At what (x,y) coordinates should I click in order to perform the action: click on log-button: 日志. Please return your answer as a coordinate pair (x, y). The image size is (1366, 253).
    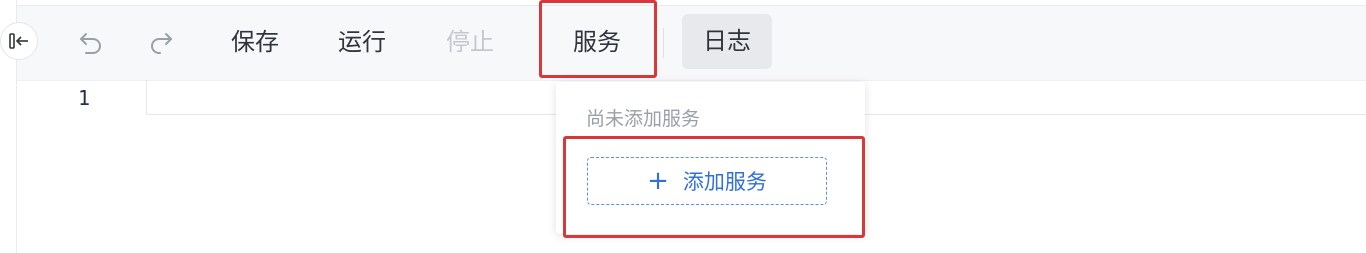
    Looking at the image, I should click on (727, 41).